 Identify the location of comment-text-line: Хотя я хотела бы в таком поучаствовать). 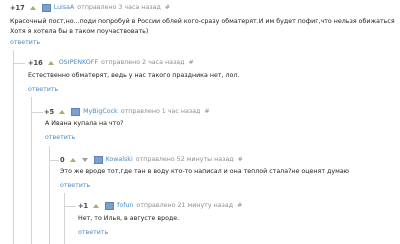
(79, 31).